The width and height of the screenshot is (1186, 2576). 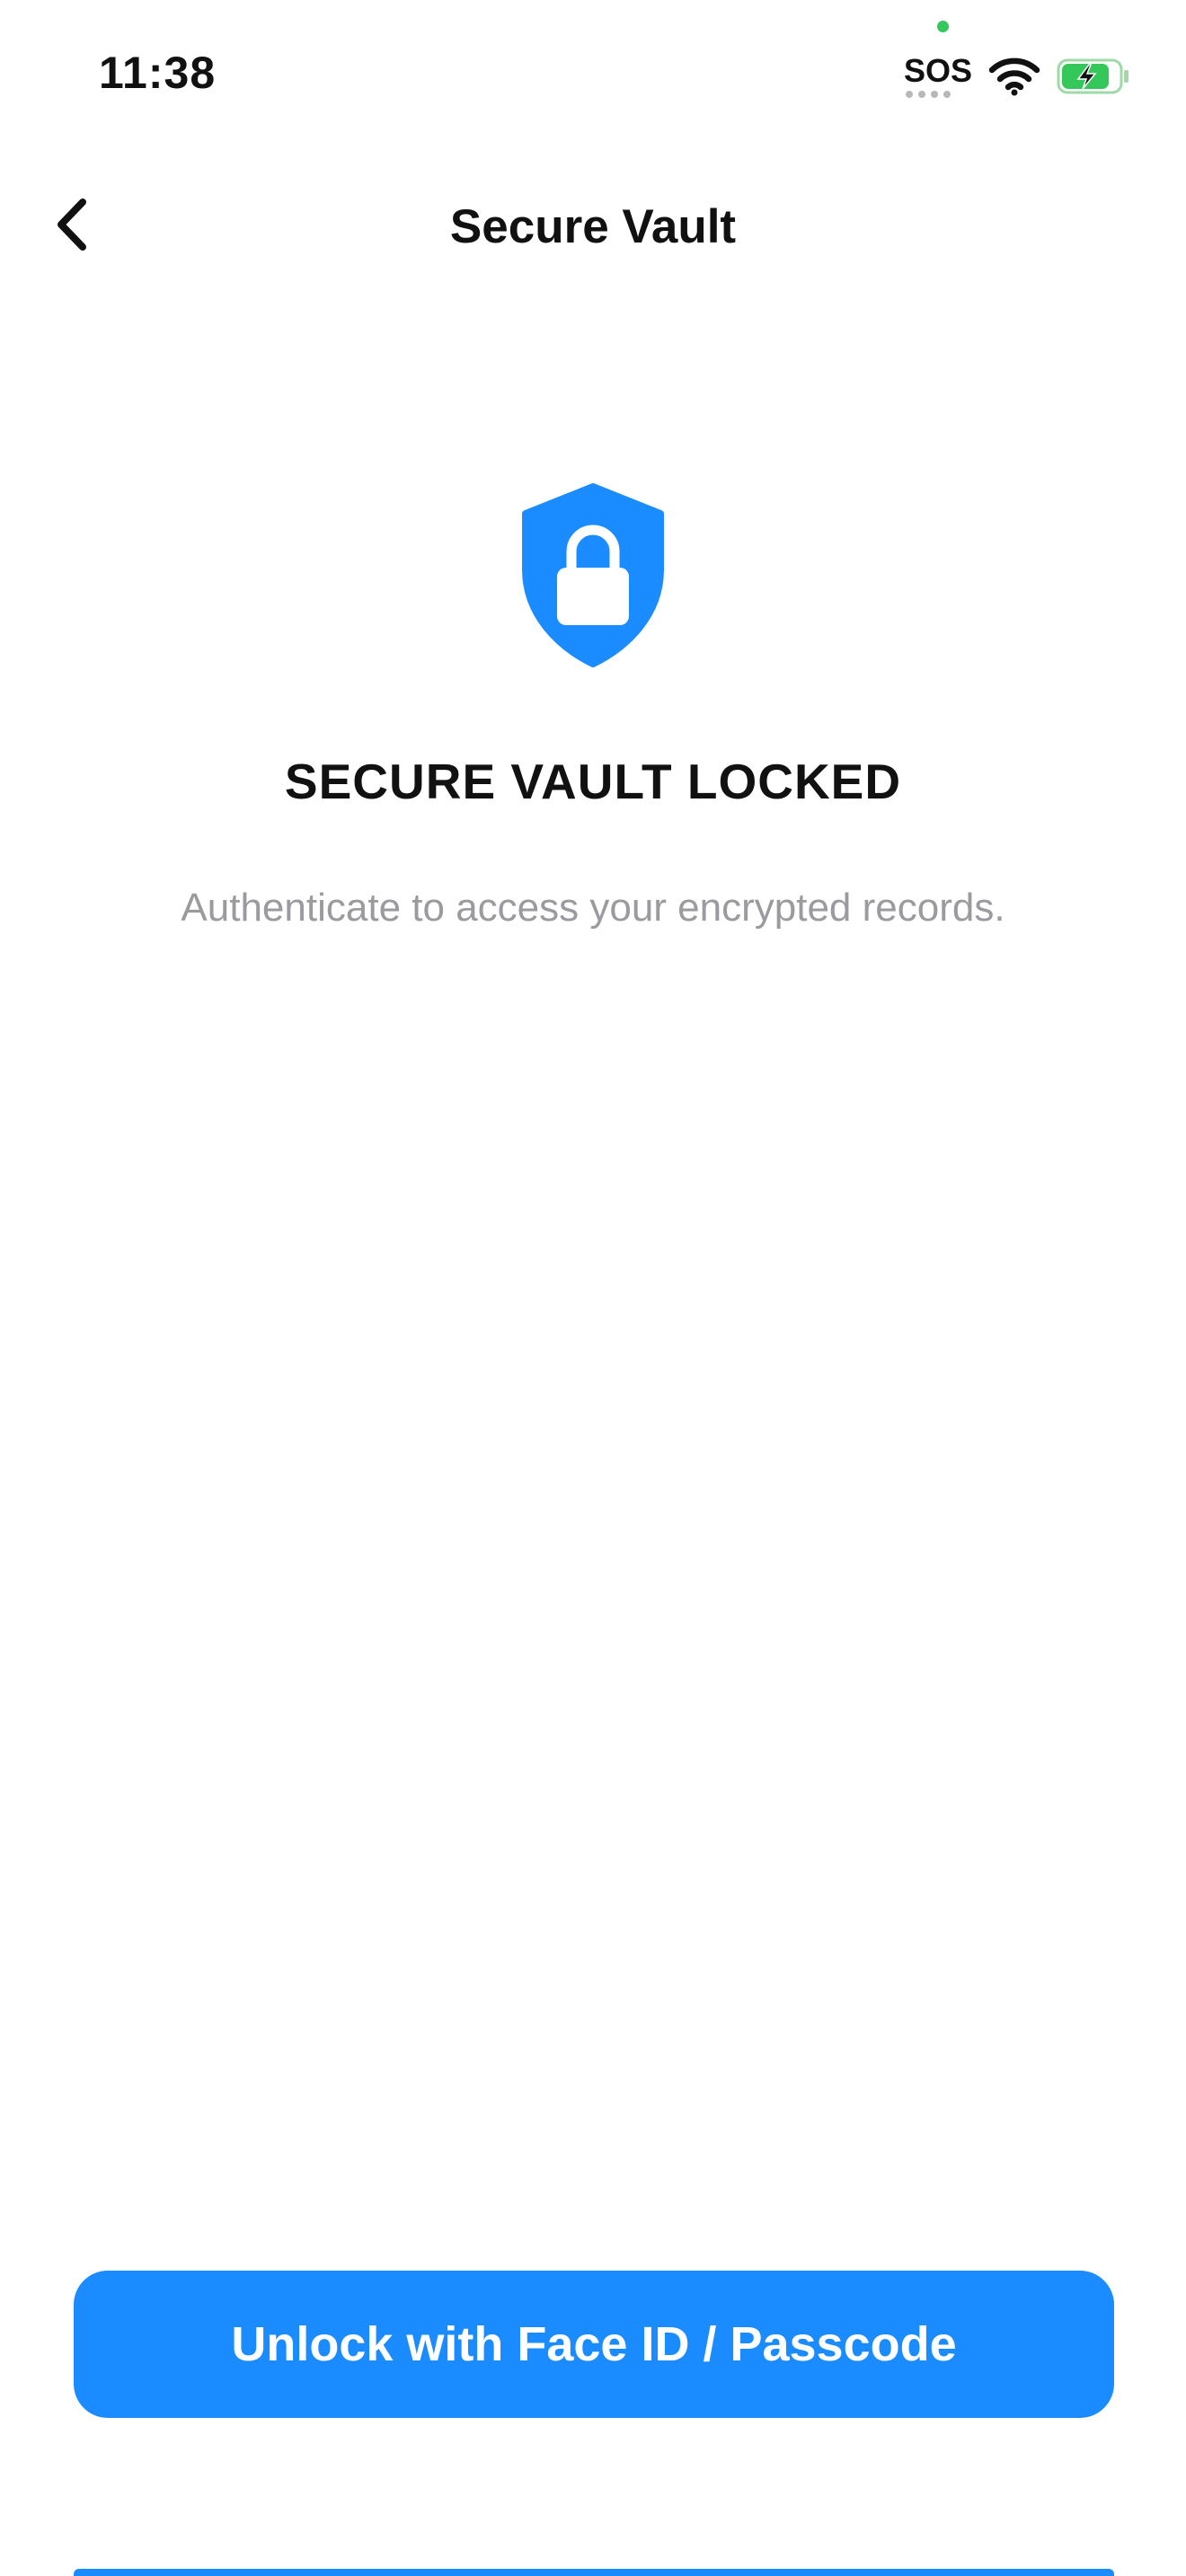 I want to click on status-time: 11:38, so click(x=158, y=73).